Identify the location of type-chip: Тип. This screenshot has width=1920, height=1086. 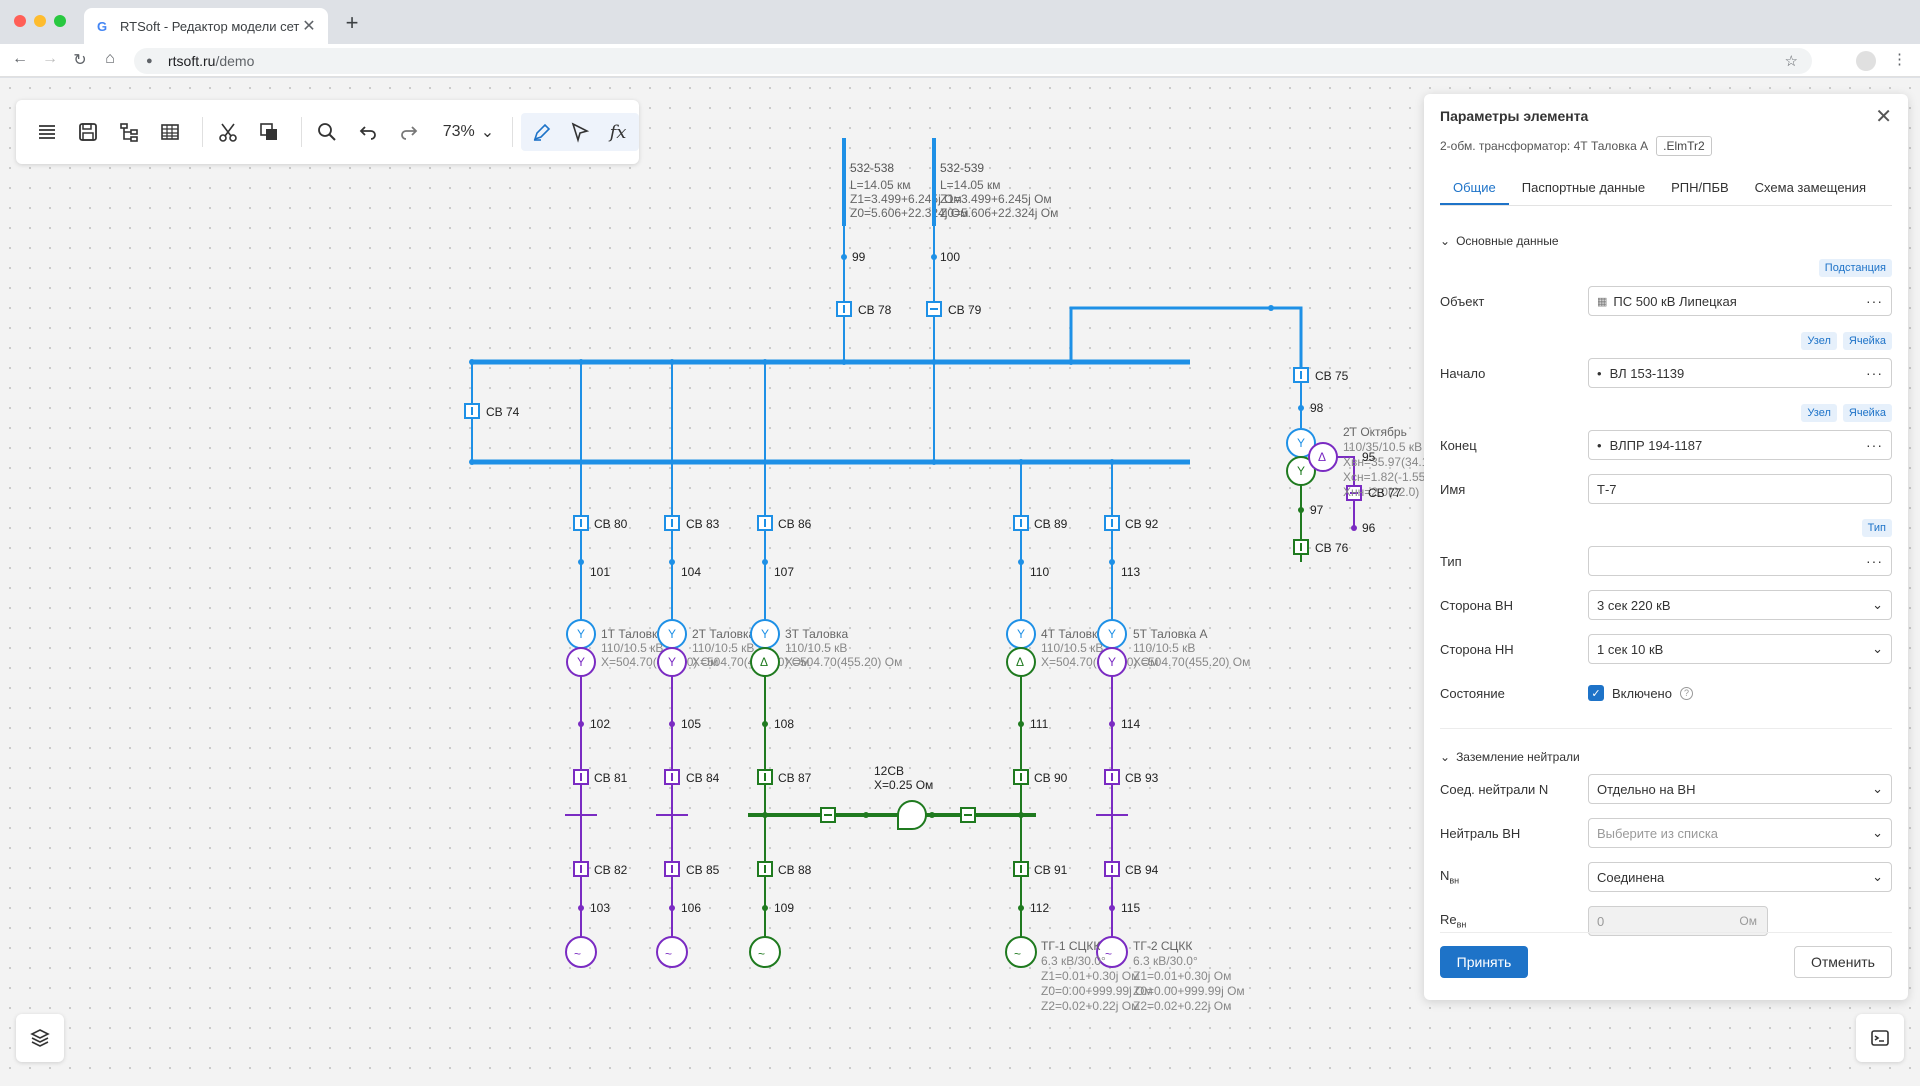
(1876, 528).